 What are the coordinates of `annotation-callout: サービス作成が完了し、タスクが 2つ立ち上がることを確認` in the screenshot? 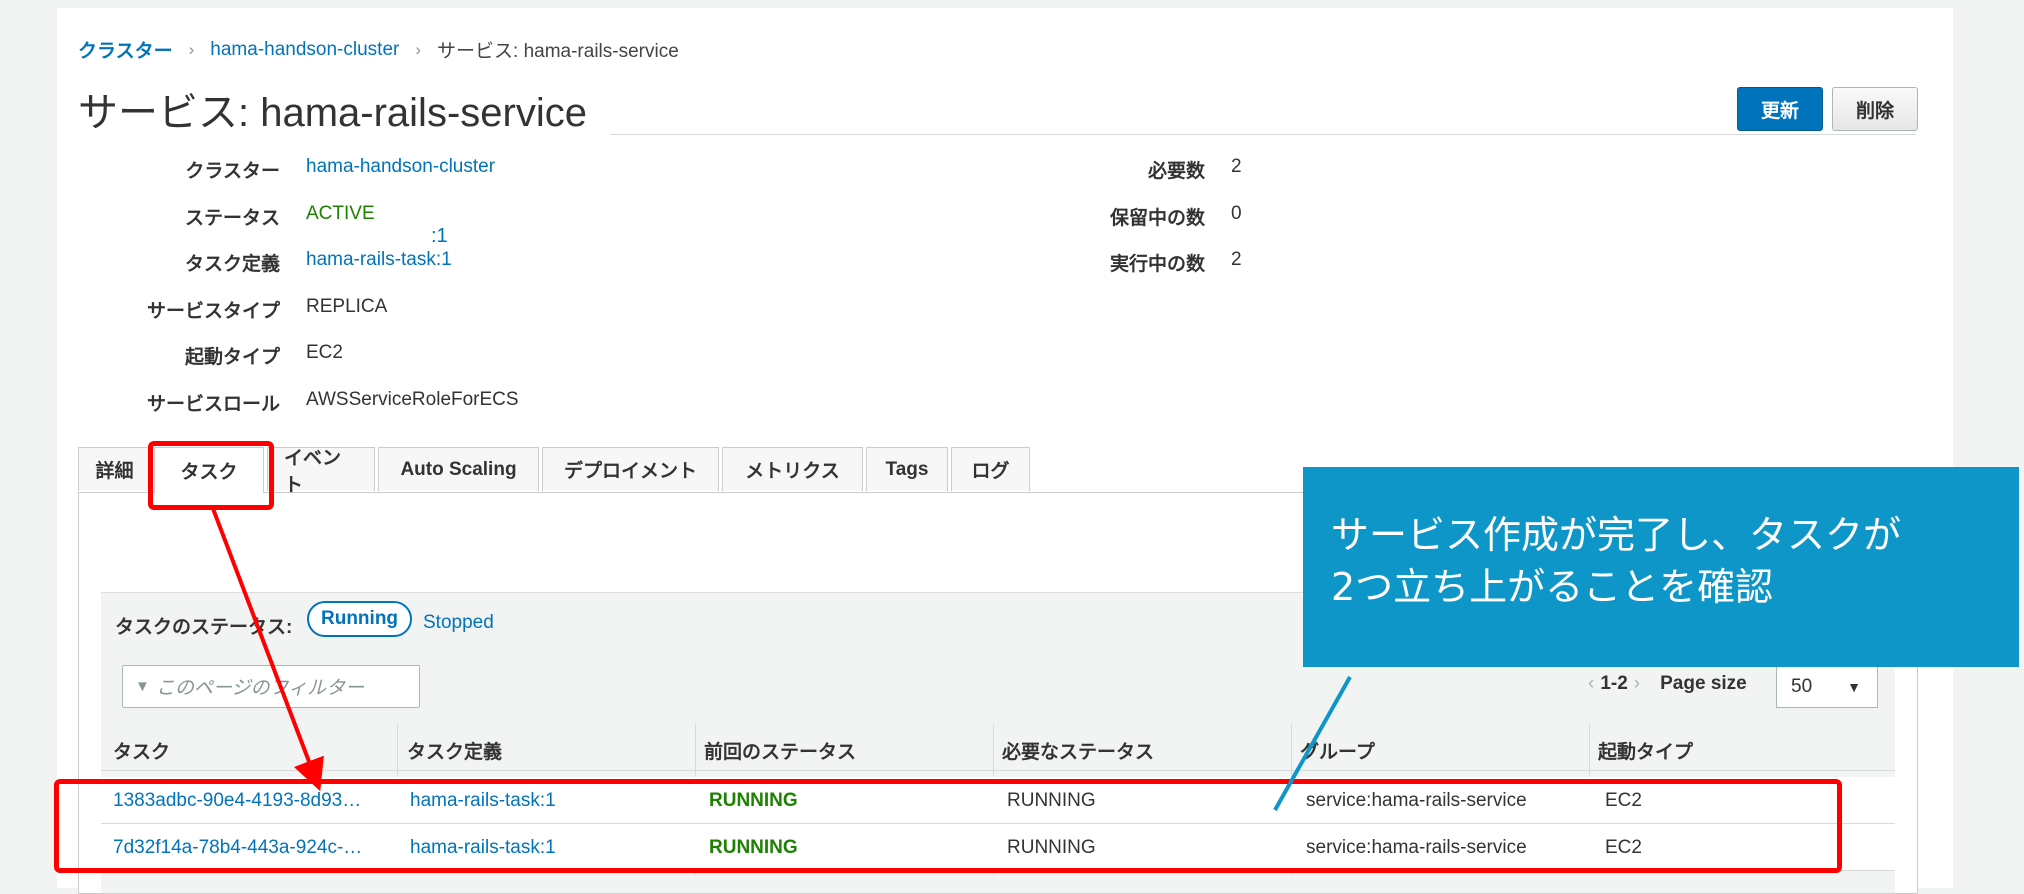 It's located at (1661, 567).